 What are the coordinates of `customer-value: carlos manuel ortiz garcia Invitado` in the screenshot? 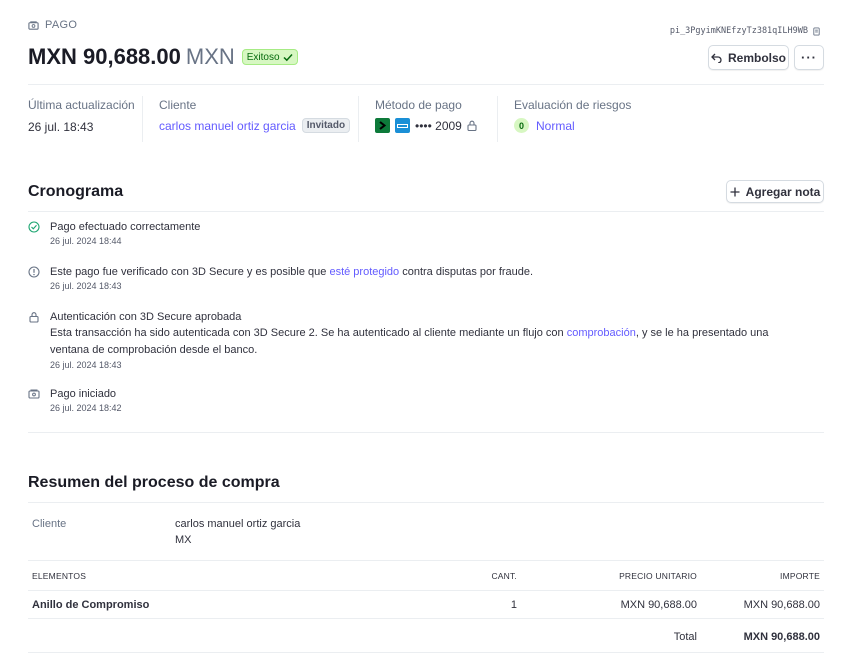 It's located at (255, 125).